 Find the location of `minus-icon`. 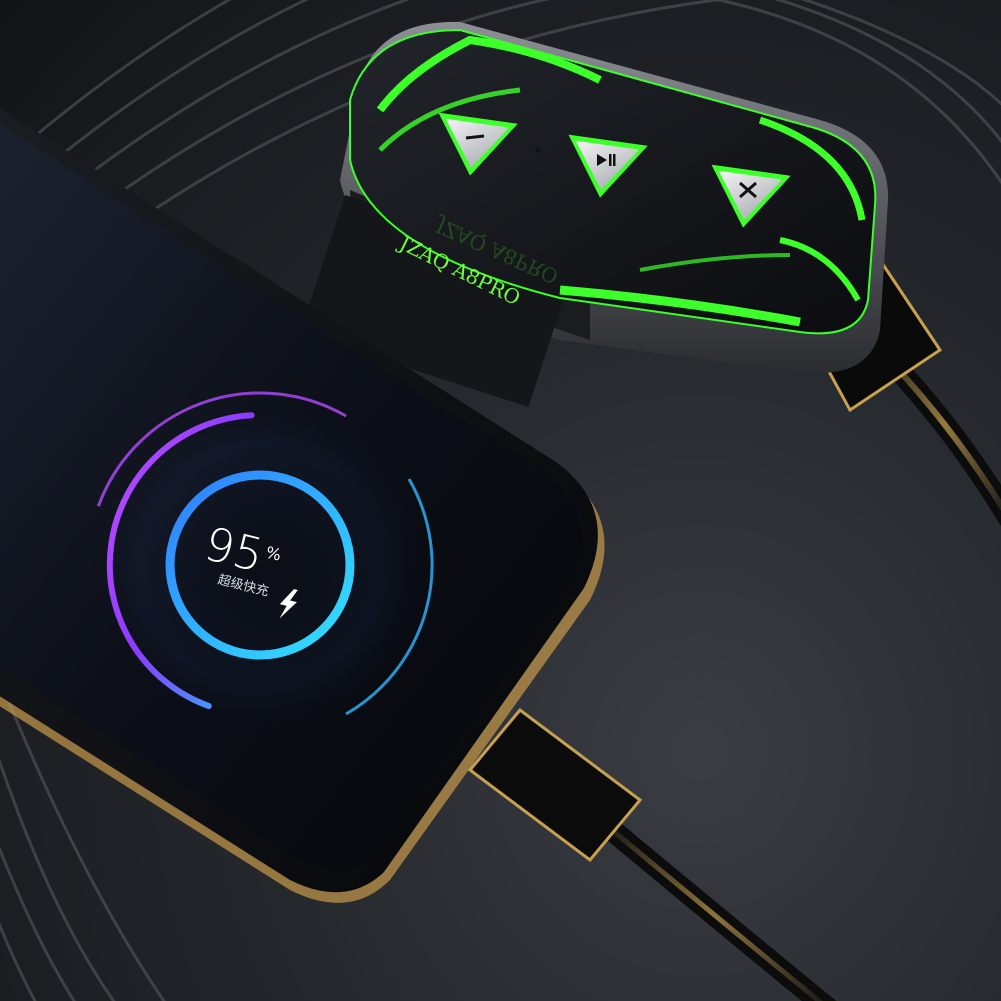

minus-icon is located at coordinates (475, 137).